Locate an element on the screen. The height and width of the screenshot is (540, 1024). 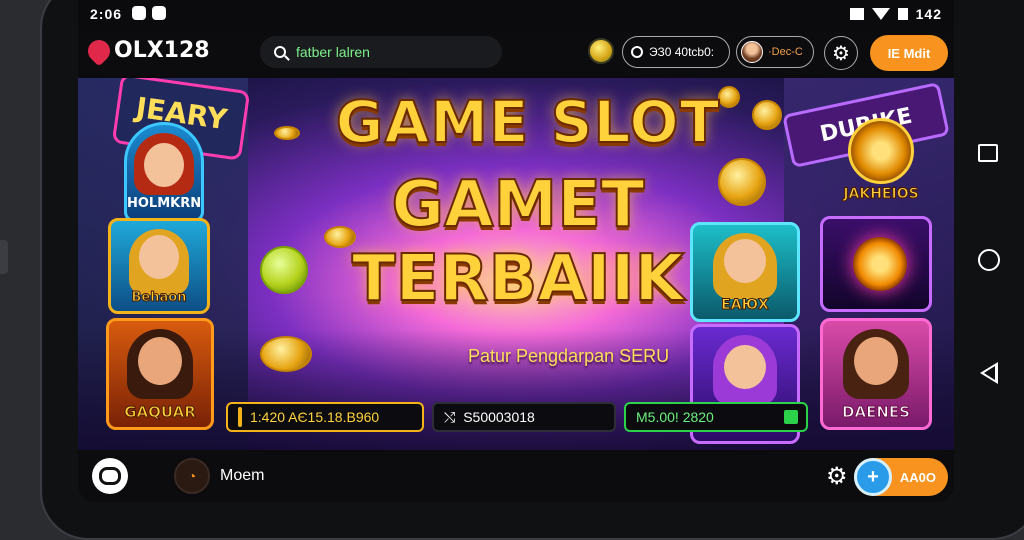
game-card: DAENES is located at coordinates (876, 374).